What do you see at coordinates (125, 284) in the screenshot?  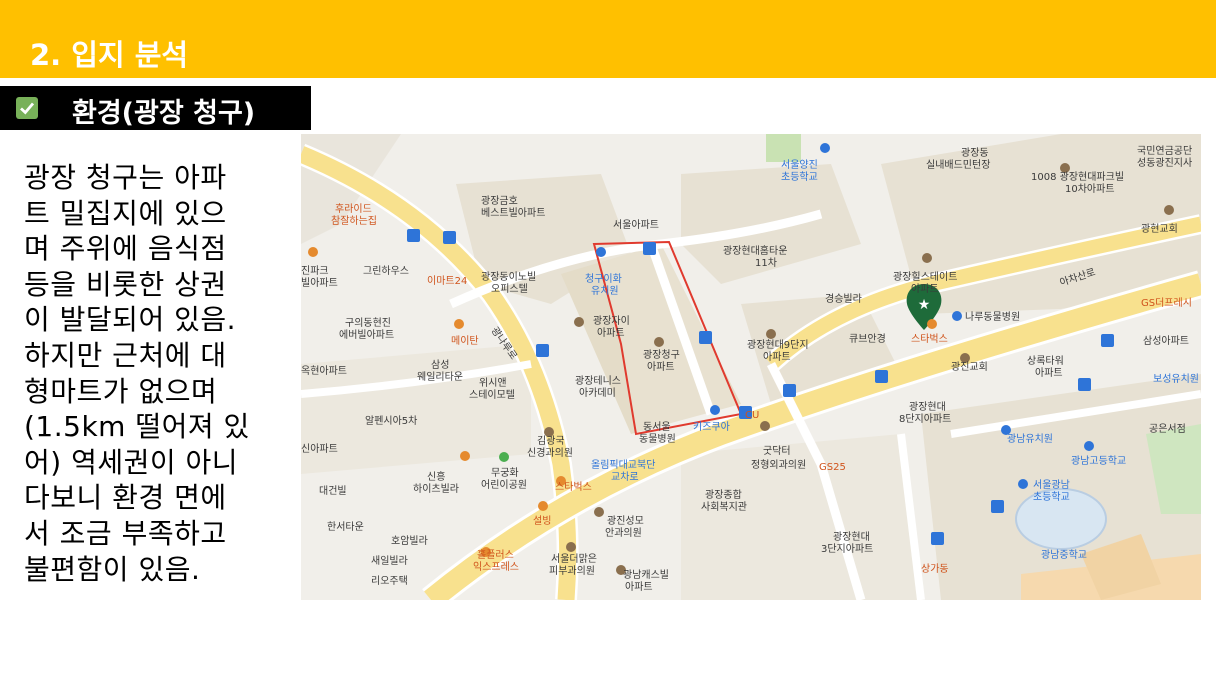 I see `description-line: 등을 비롯한 상권` at bounding box center [125, 284].